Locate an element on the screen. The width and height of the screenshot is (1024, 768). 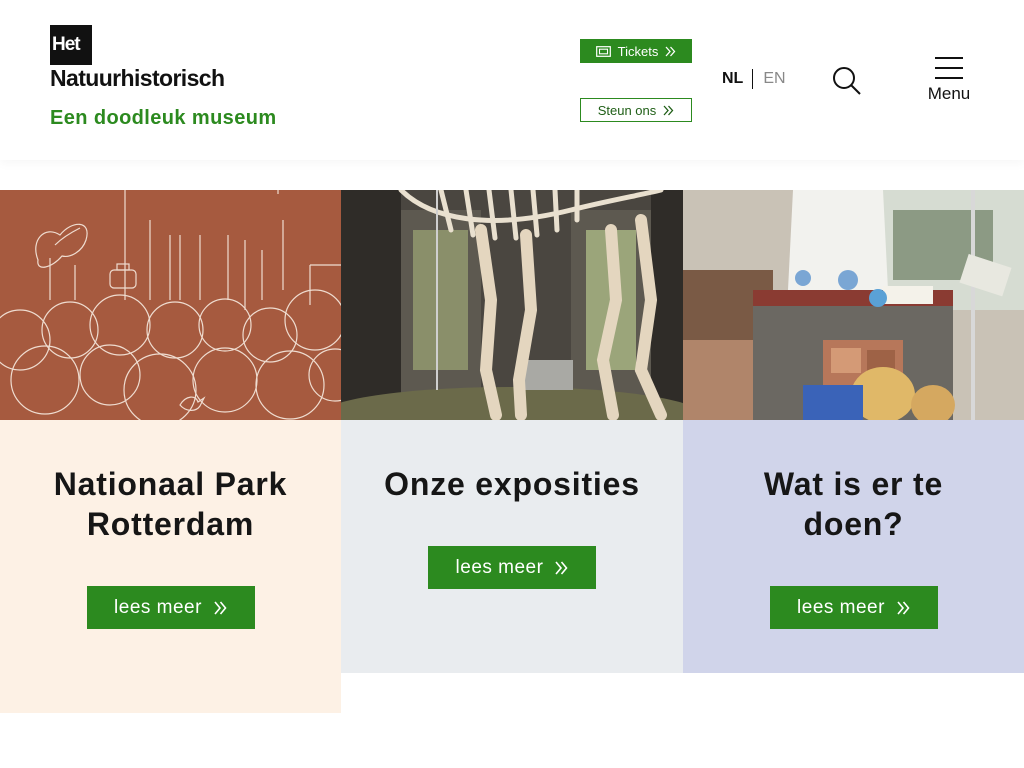
donate-button: Steun ons is located at coordinates (636, 110).